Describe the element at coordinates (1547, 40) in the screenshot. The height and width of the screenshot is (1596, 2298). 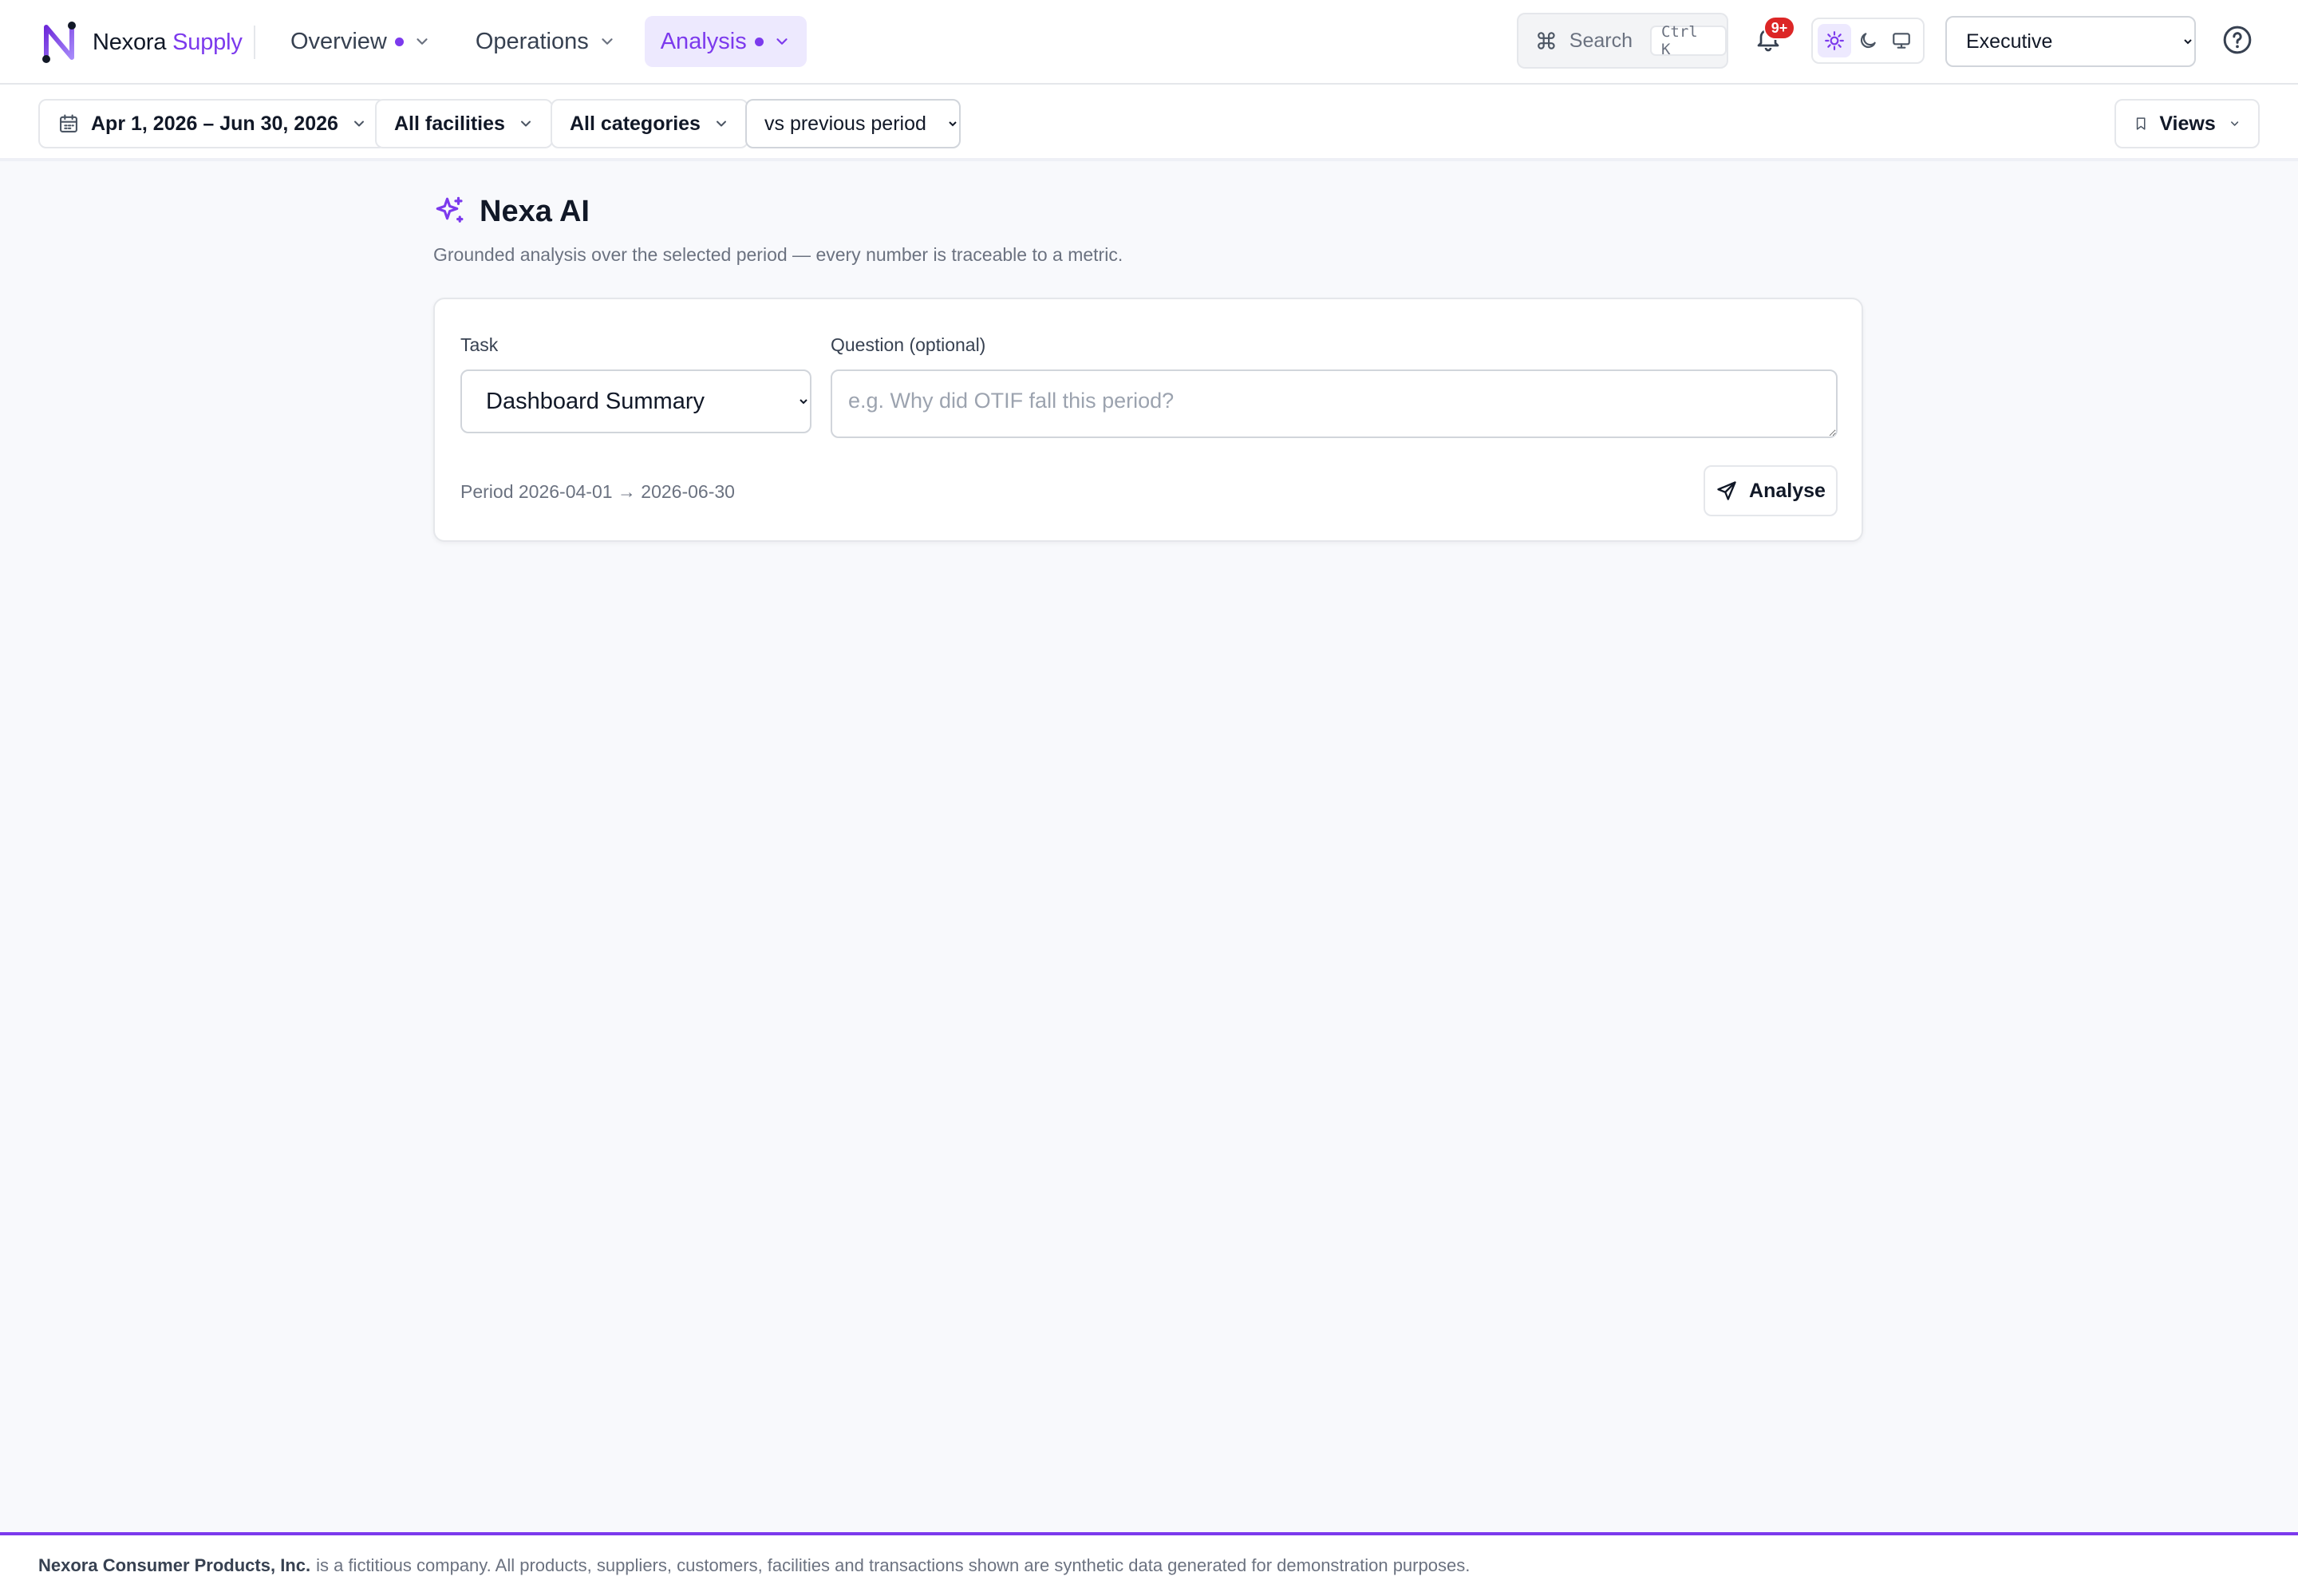
I see `command-icon` at that location.